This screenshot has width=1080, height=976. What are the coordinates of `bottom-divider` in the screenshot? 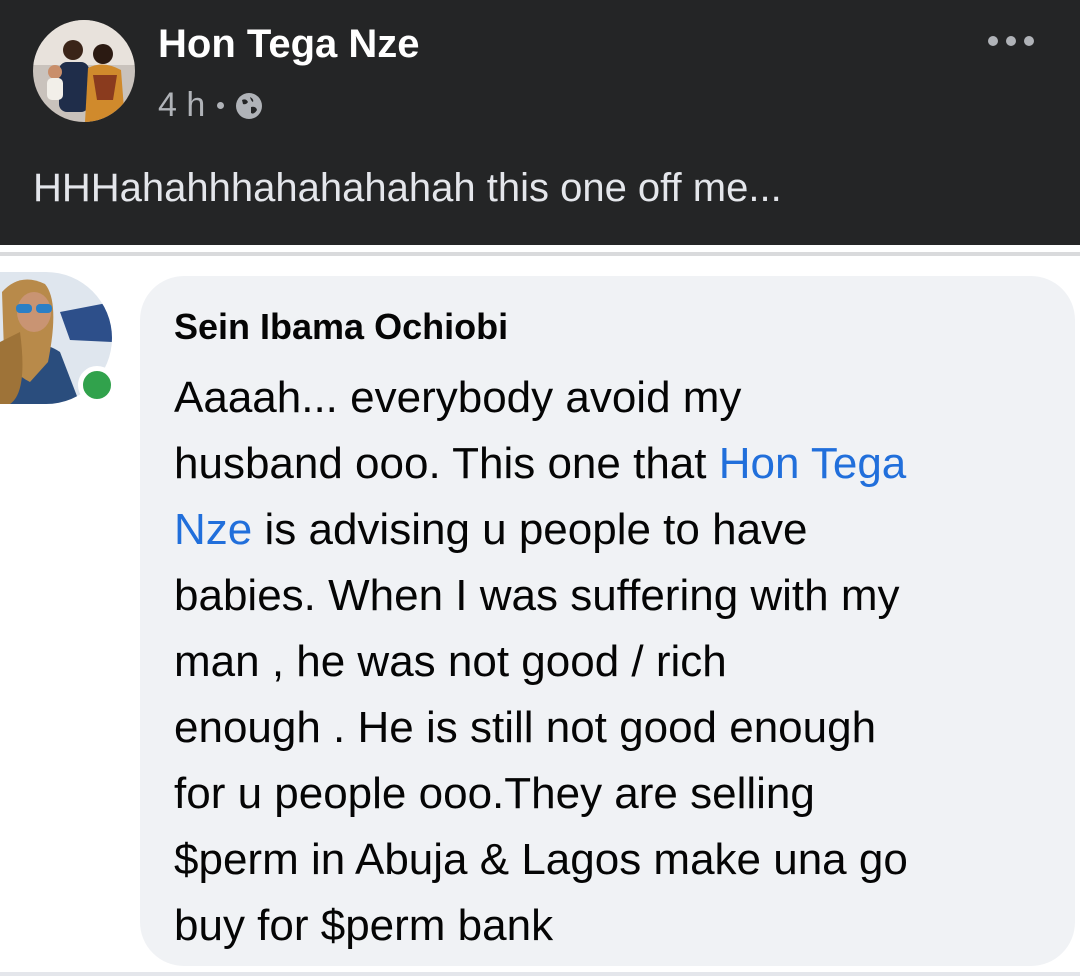 It's located at (540, 974).